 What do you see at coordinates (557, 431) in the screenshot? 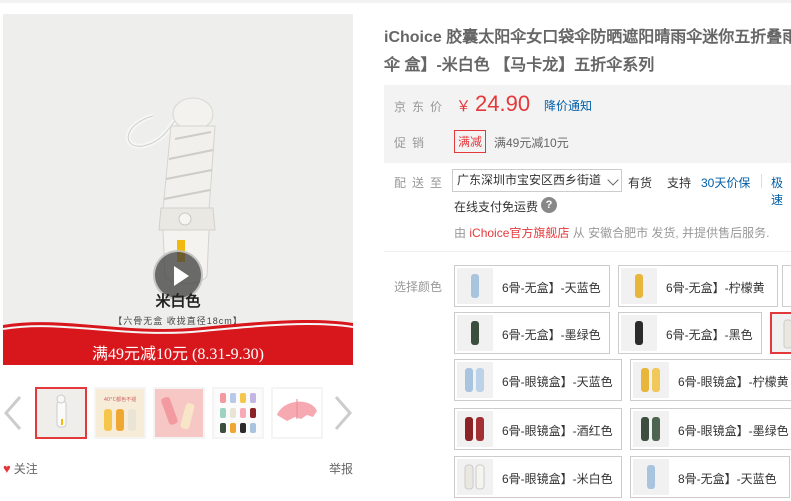
I see `color-option-label: 6骨-眼镜盒】-酒红色` at bounding box center [557, 431].